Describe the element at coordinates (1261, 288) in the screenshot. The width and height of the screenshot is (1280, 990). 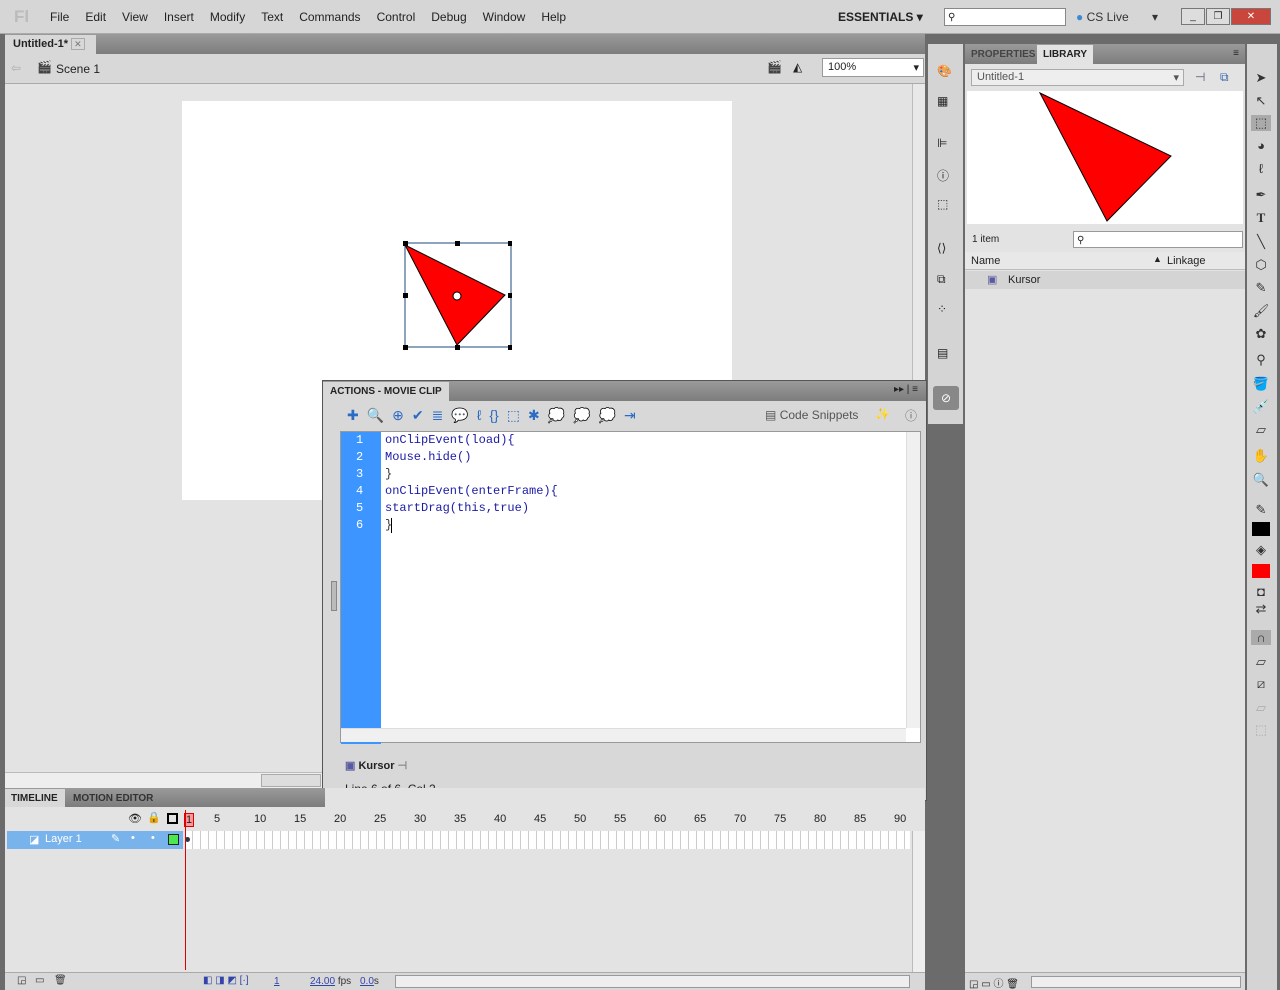
I see `pencil-tool-icon: ✎` at that location.